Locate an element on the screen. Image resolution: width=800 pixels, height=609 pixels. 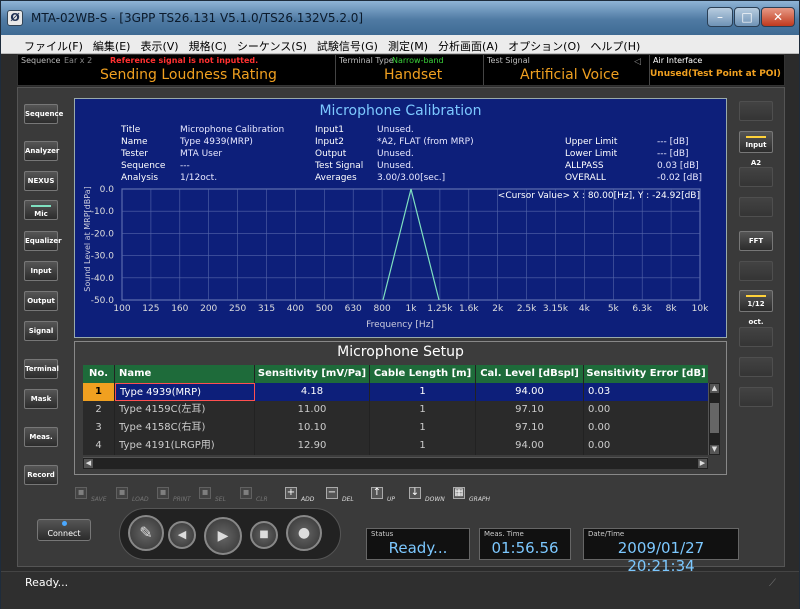
print-button: ▪ PRINT is located at coordinates (175, 496).